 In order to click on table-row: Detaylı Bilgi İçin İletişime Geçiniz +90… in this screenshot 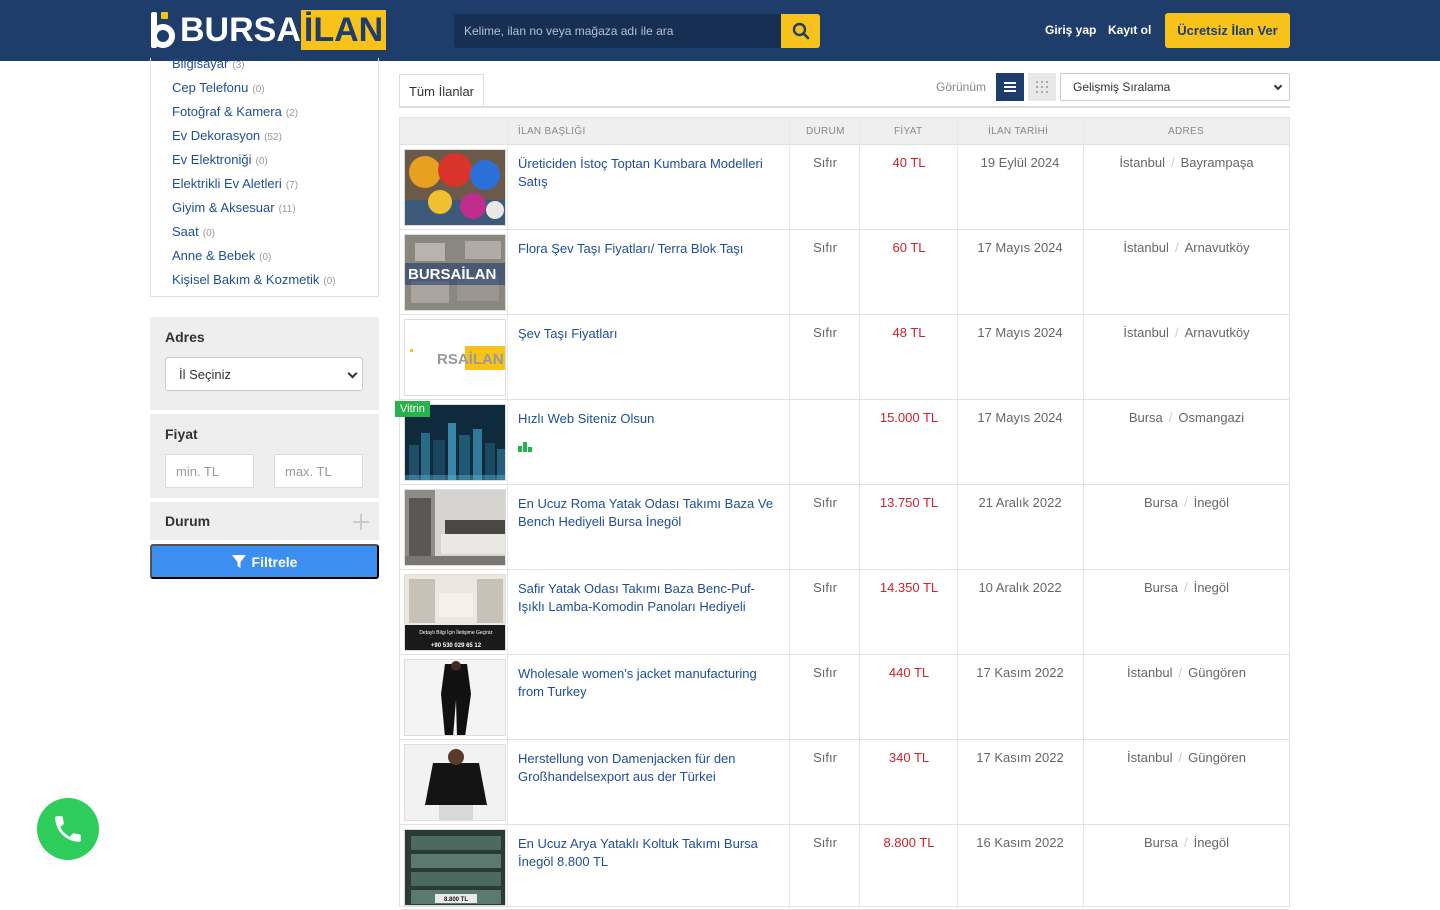, I will do `click(844, 612)`.